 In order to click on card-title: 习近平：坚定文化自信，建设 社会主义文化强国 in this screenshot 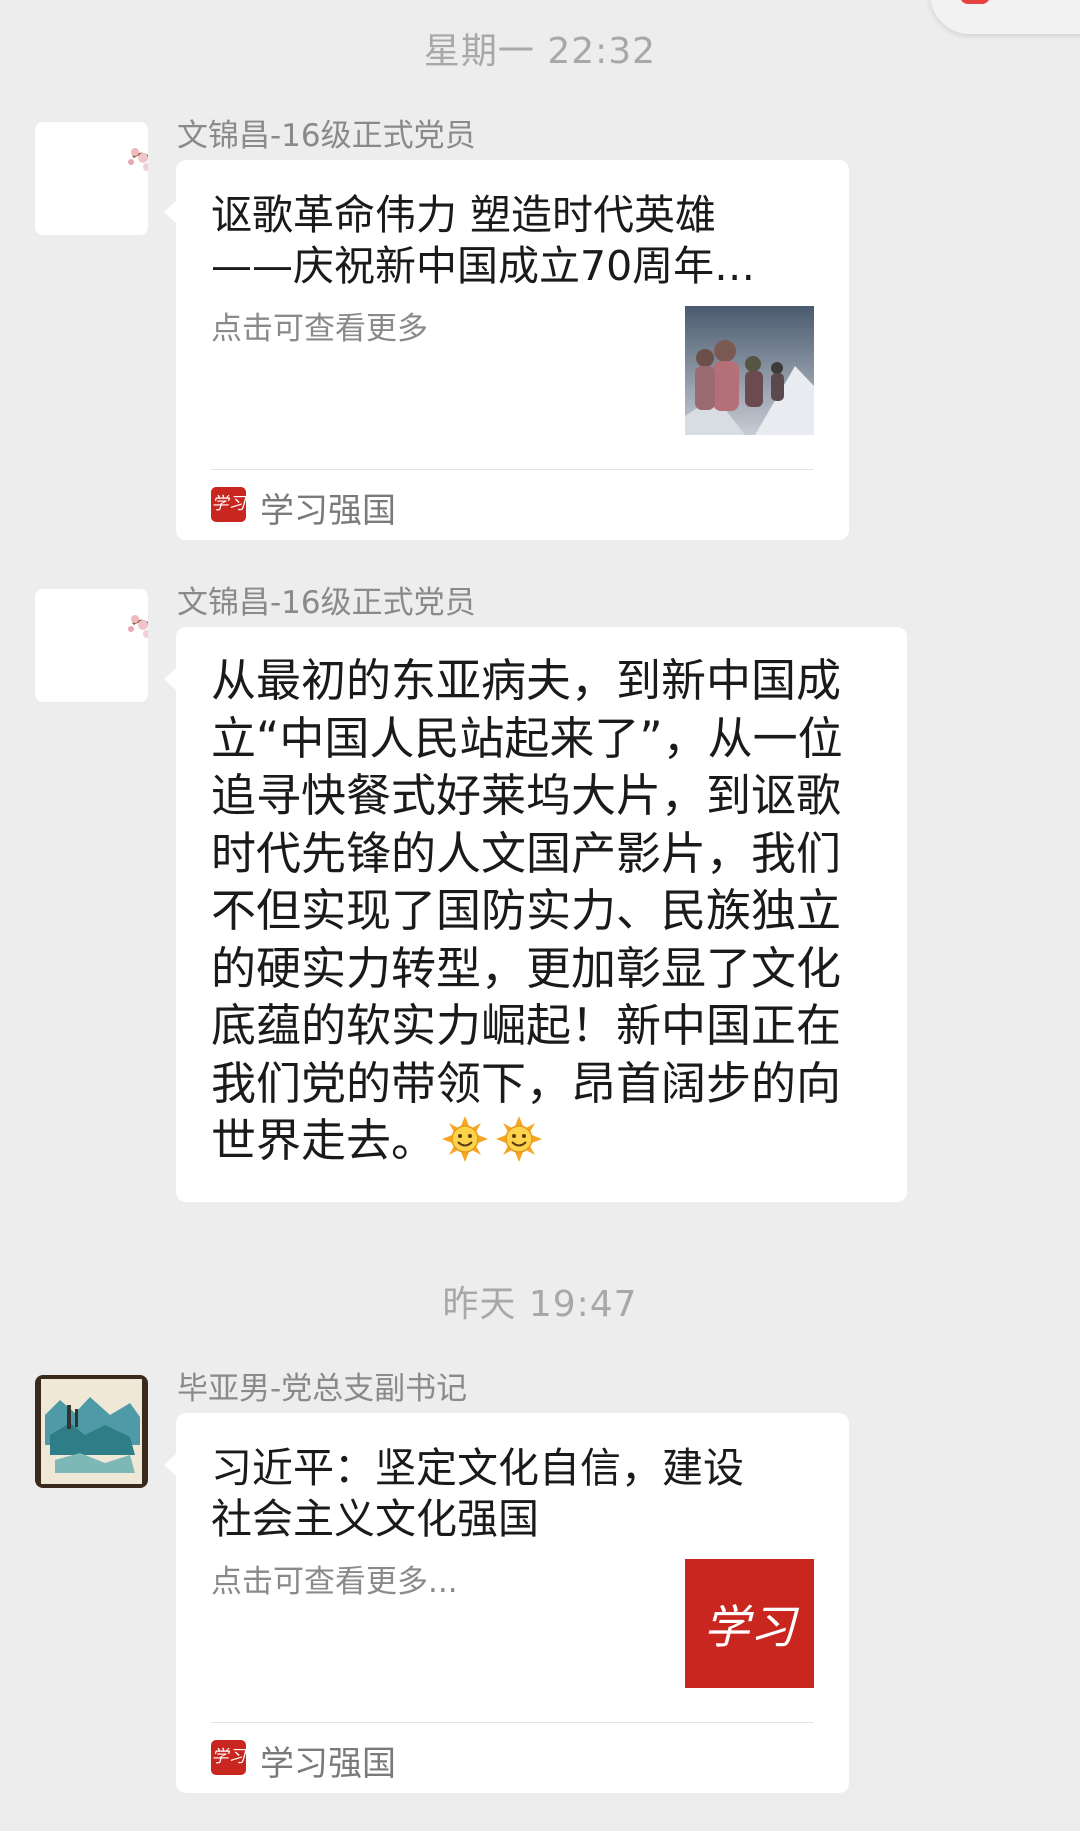, I will do `click(477, 1493)`.